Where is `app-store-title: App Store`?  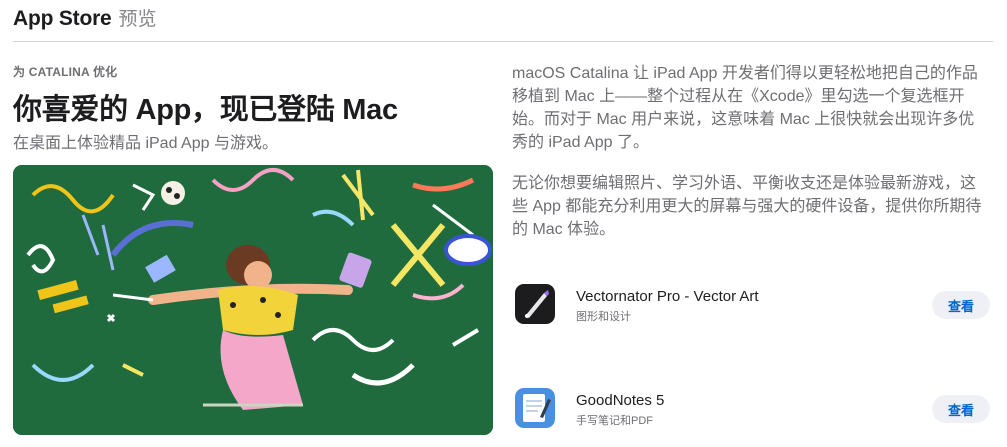
app-store-title: App Store is located at coordinates (62, 19).